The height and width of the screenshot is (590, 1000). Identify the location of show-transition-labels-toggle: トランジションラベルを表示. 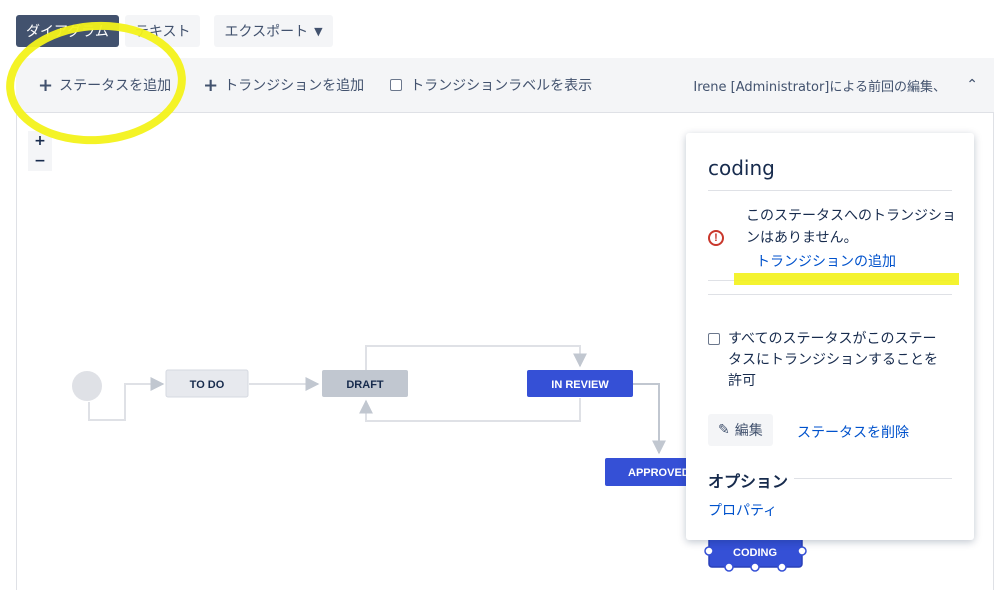
(490, 85).